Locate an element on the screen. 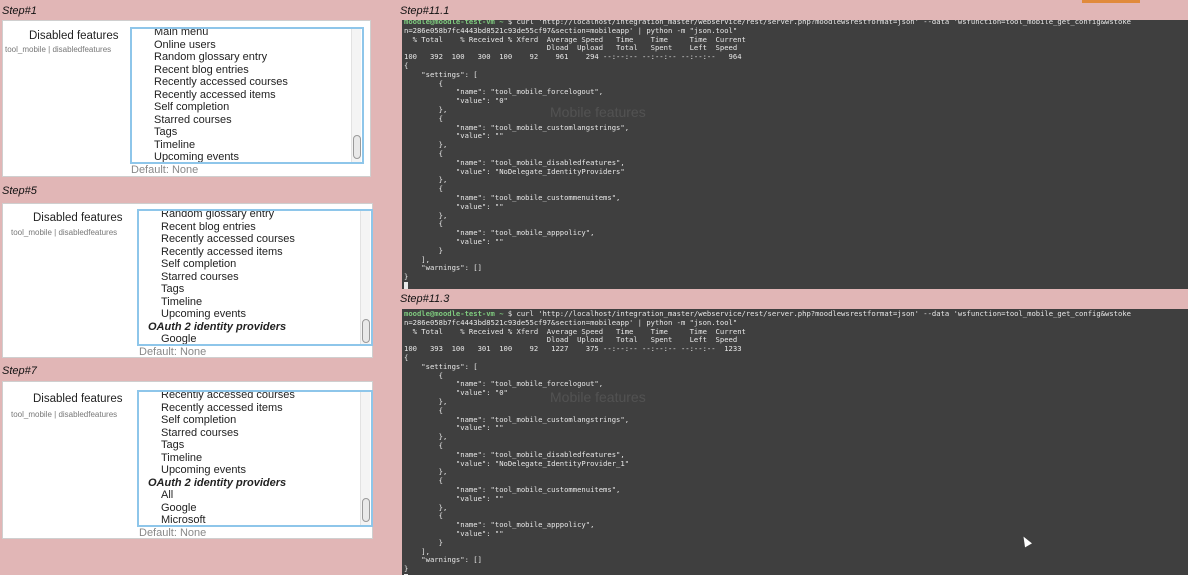  terminal-line: "value": "NoDelegate_IdentityProviders" is located at coordinates (514, 171).